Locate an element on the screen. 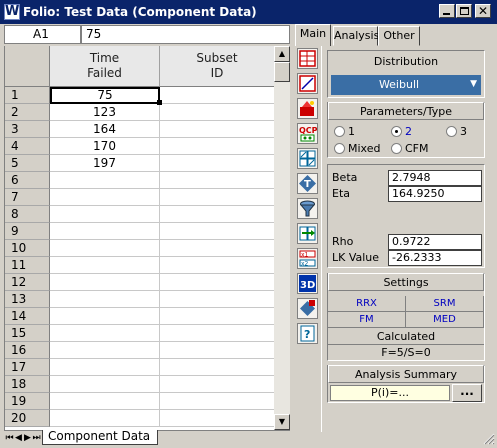 The height and width of the screenshot is (448, 497). cell-selected: 75 is located at coordinates (105, 95).